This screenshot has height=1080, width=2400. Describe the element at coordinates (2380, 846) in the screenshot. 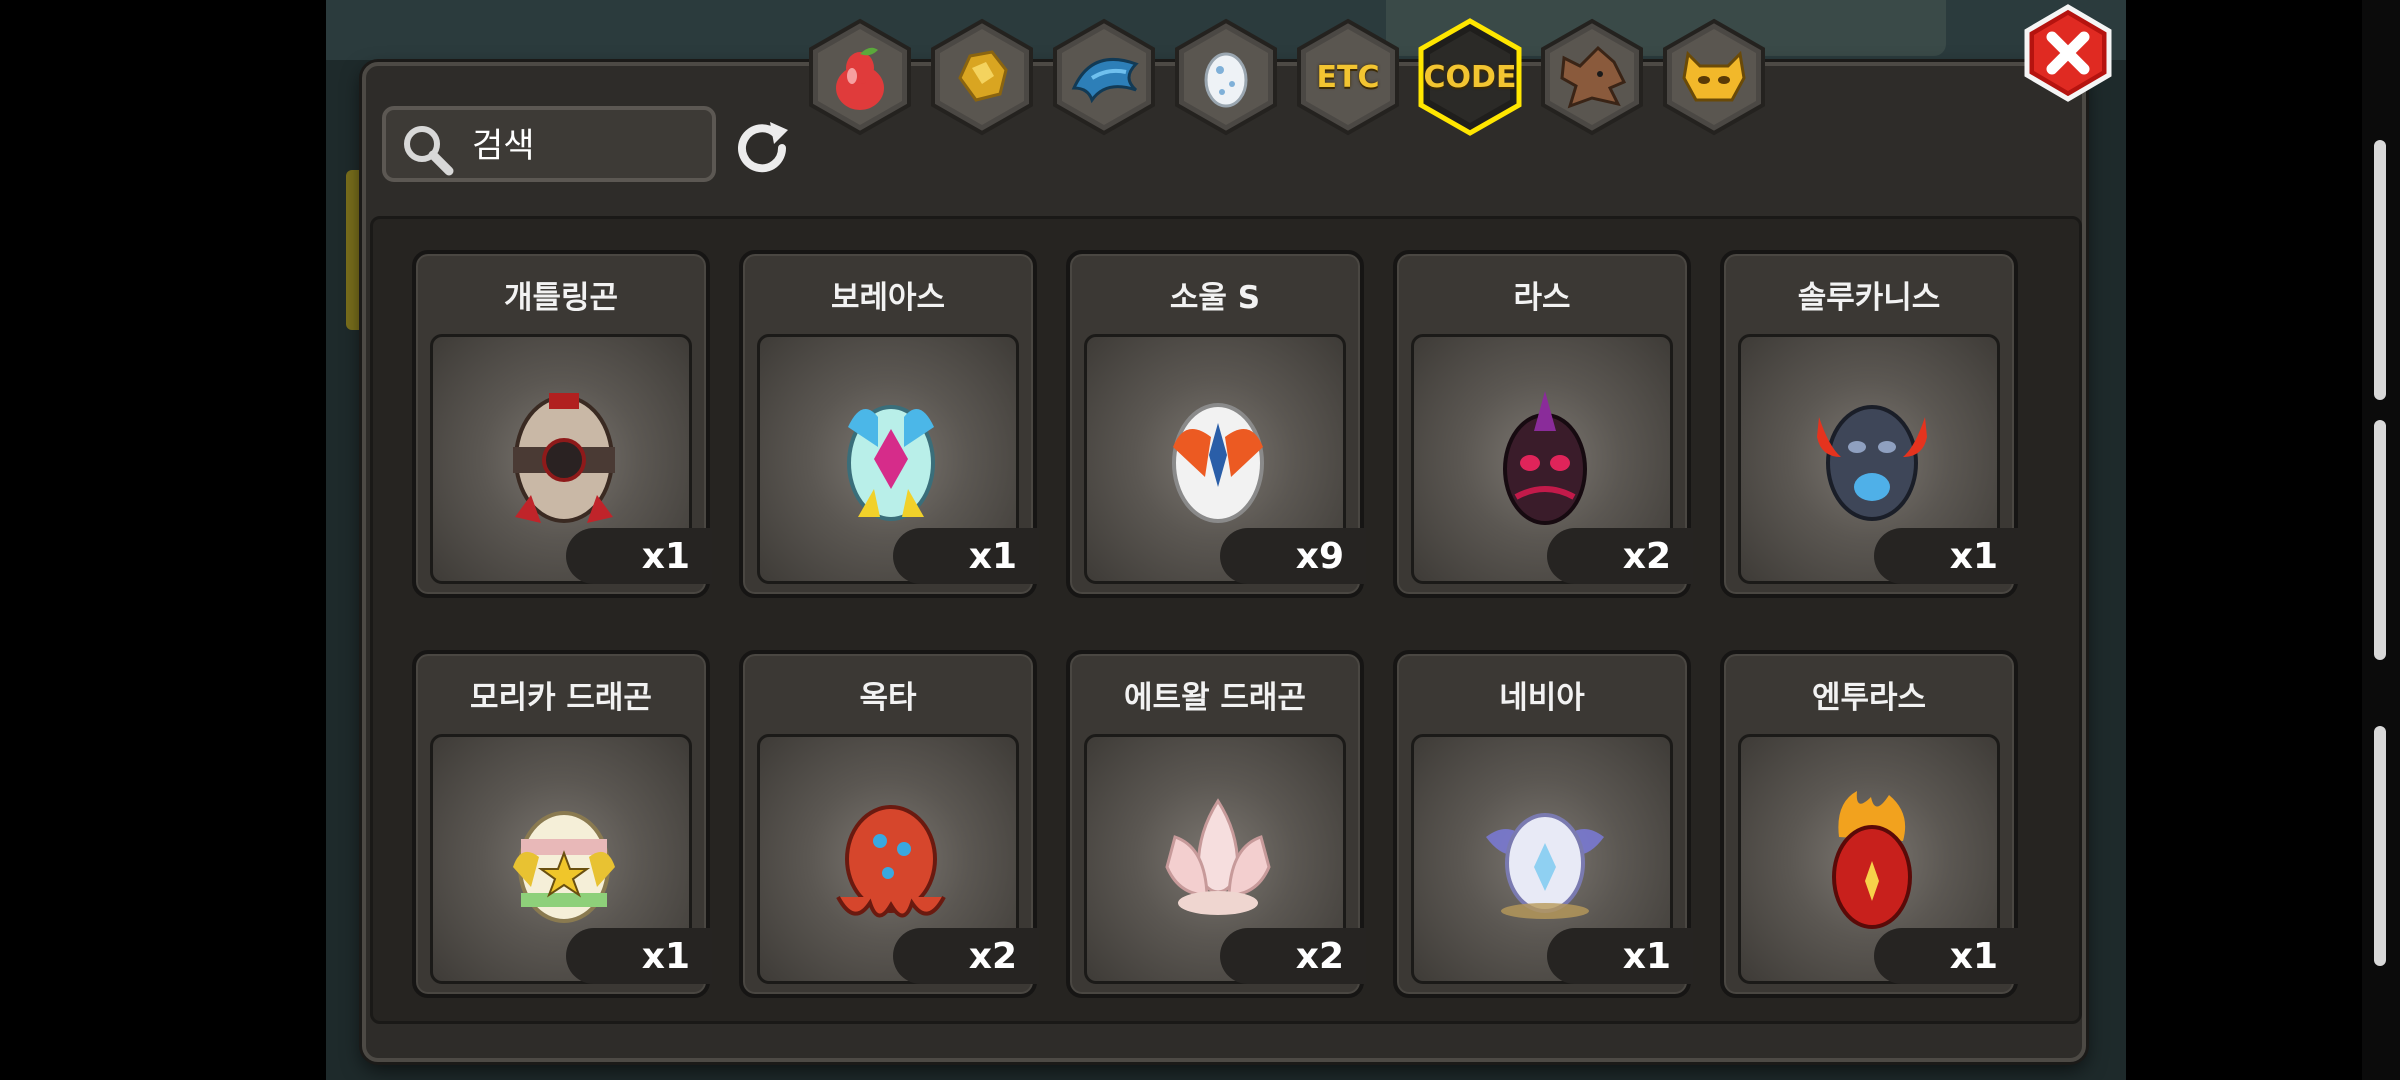

I see `scrollbar-thumb-bottom` at that location.